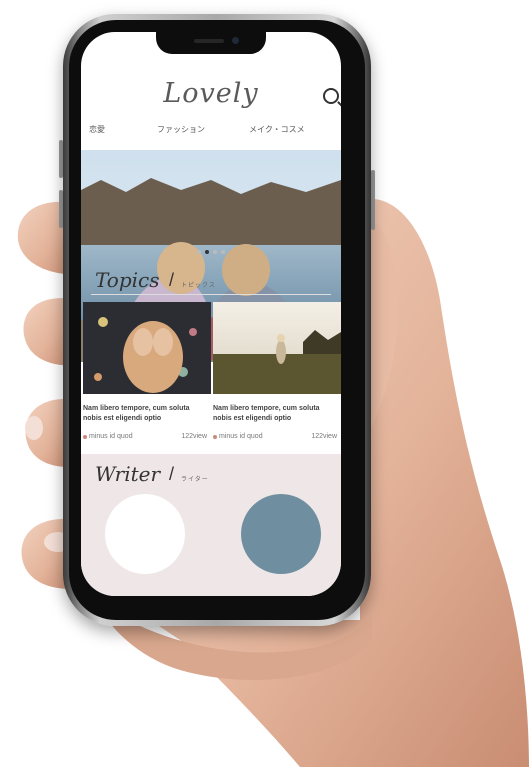 This screenshot has width=529, height=767. Describe the element at coordinates (207, 252) in the screenshot. I see `carousel-dot-active` at that location.